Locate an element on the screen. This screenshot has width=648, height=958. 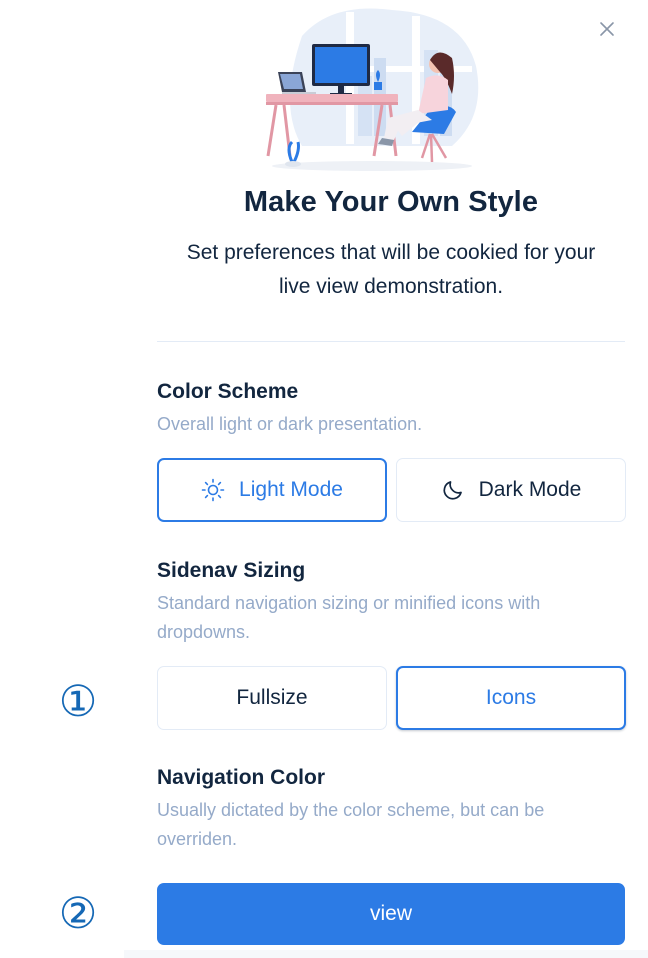
dark-mode-button: Dark Mode is located at coordinates (511, 490).